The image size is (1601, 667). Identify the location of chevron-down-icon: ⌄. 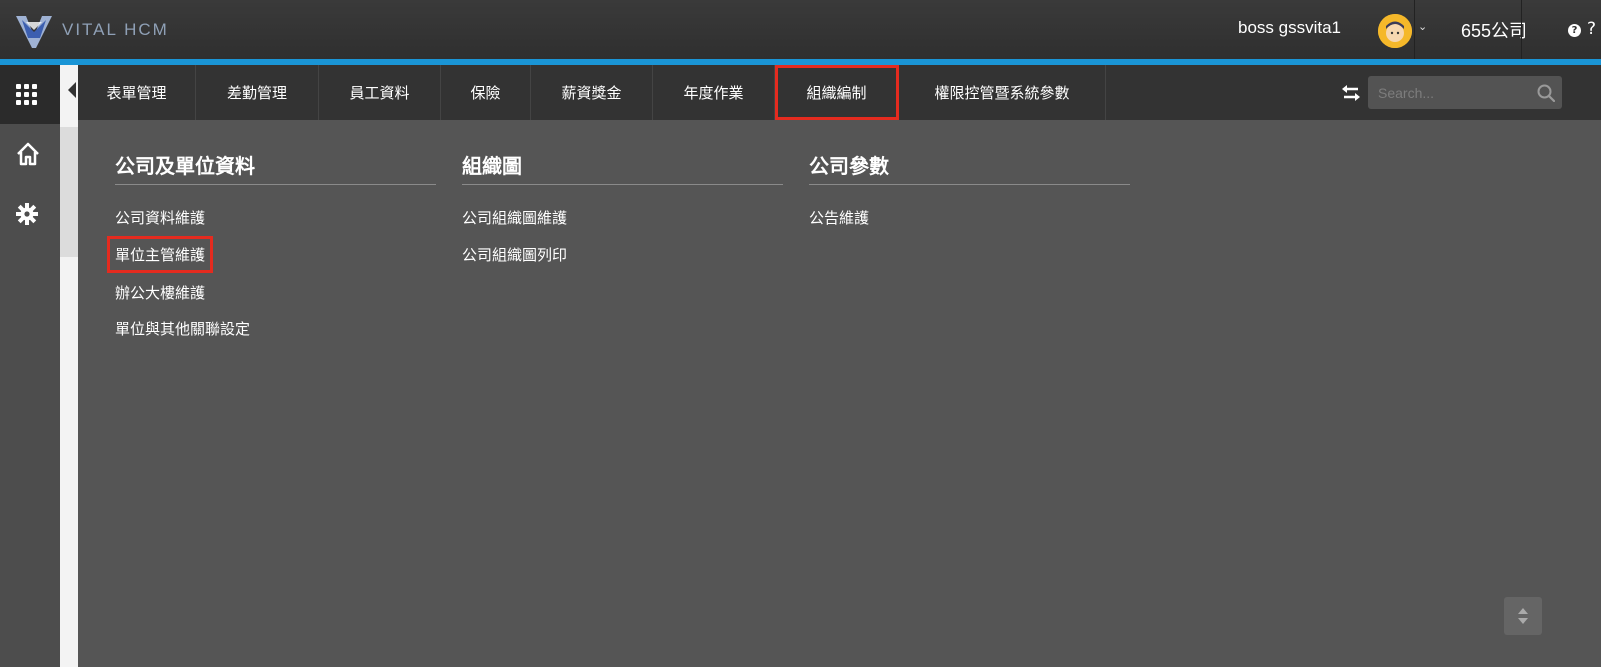
(1422, 26).